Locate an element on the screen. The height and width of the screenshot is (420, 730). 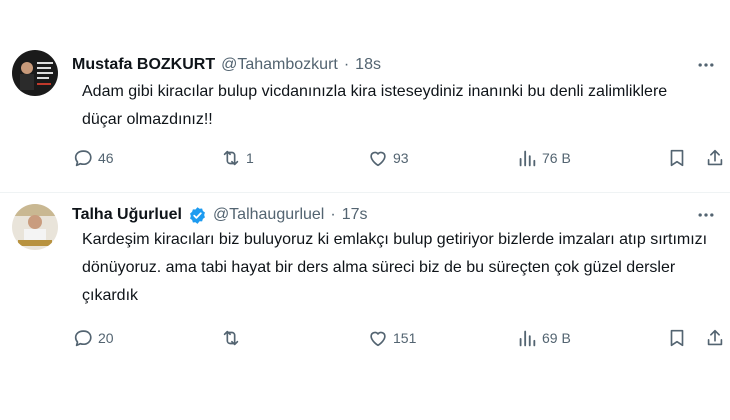
views-button: 76 B is located at coordinates (543, 158).